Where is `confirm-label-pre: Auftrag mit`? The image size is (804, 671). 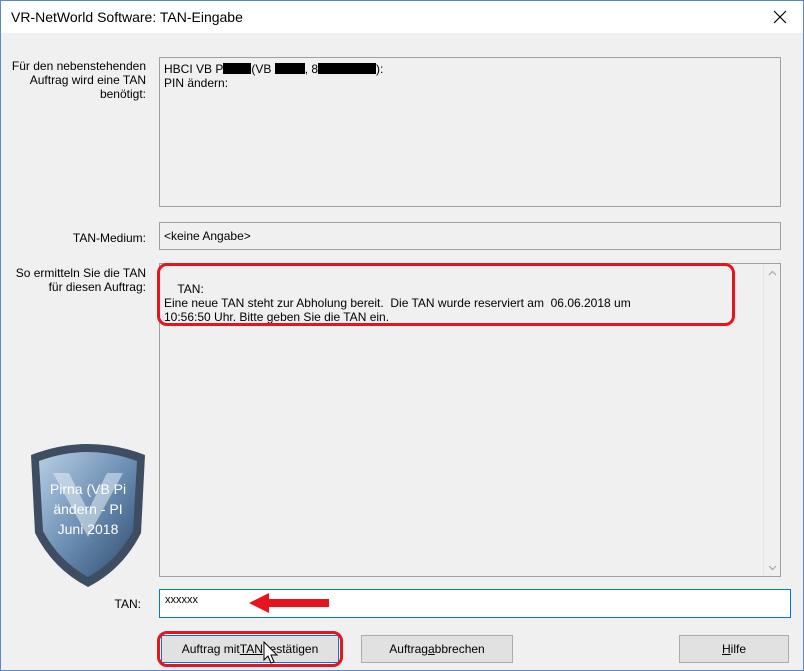
confirm-label-pre: Auftrag mit is located at coordinates (210, 649).